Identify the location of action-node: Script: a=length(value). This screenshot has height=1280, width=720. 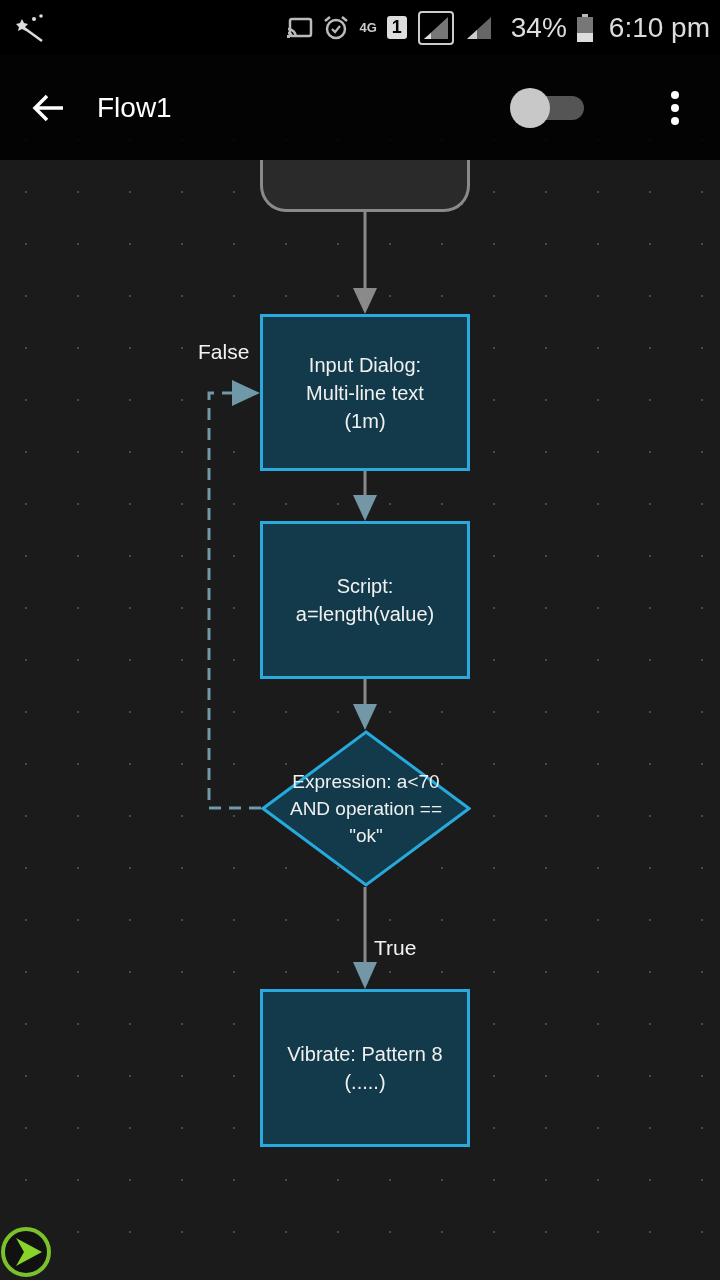
(365, 600).